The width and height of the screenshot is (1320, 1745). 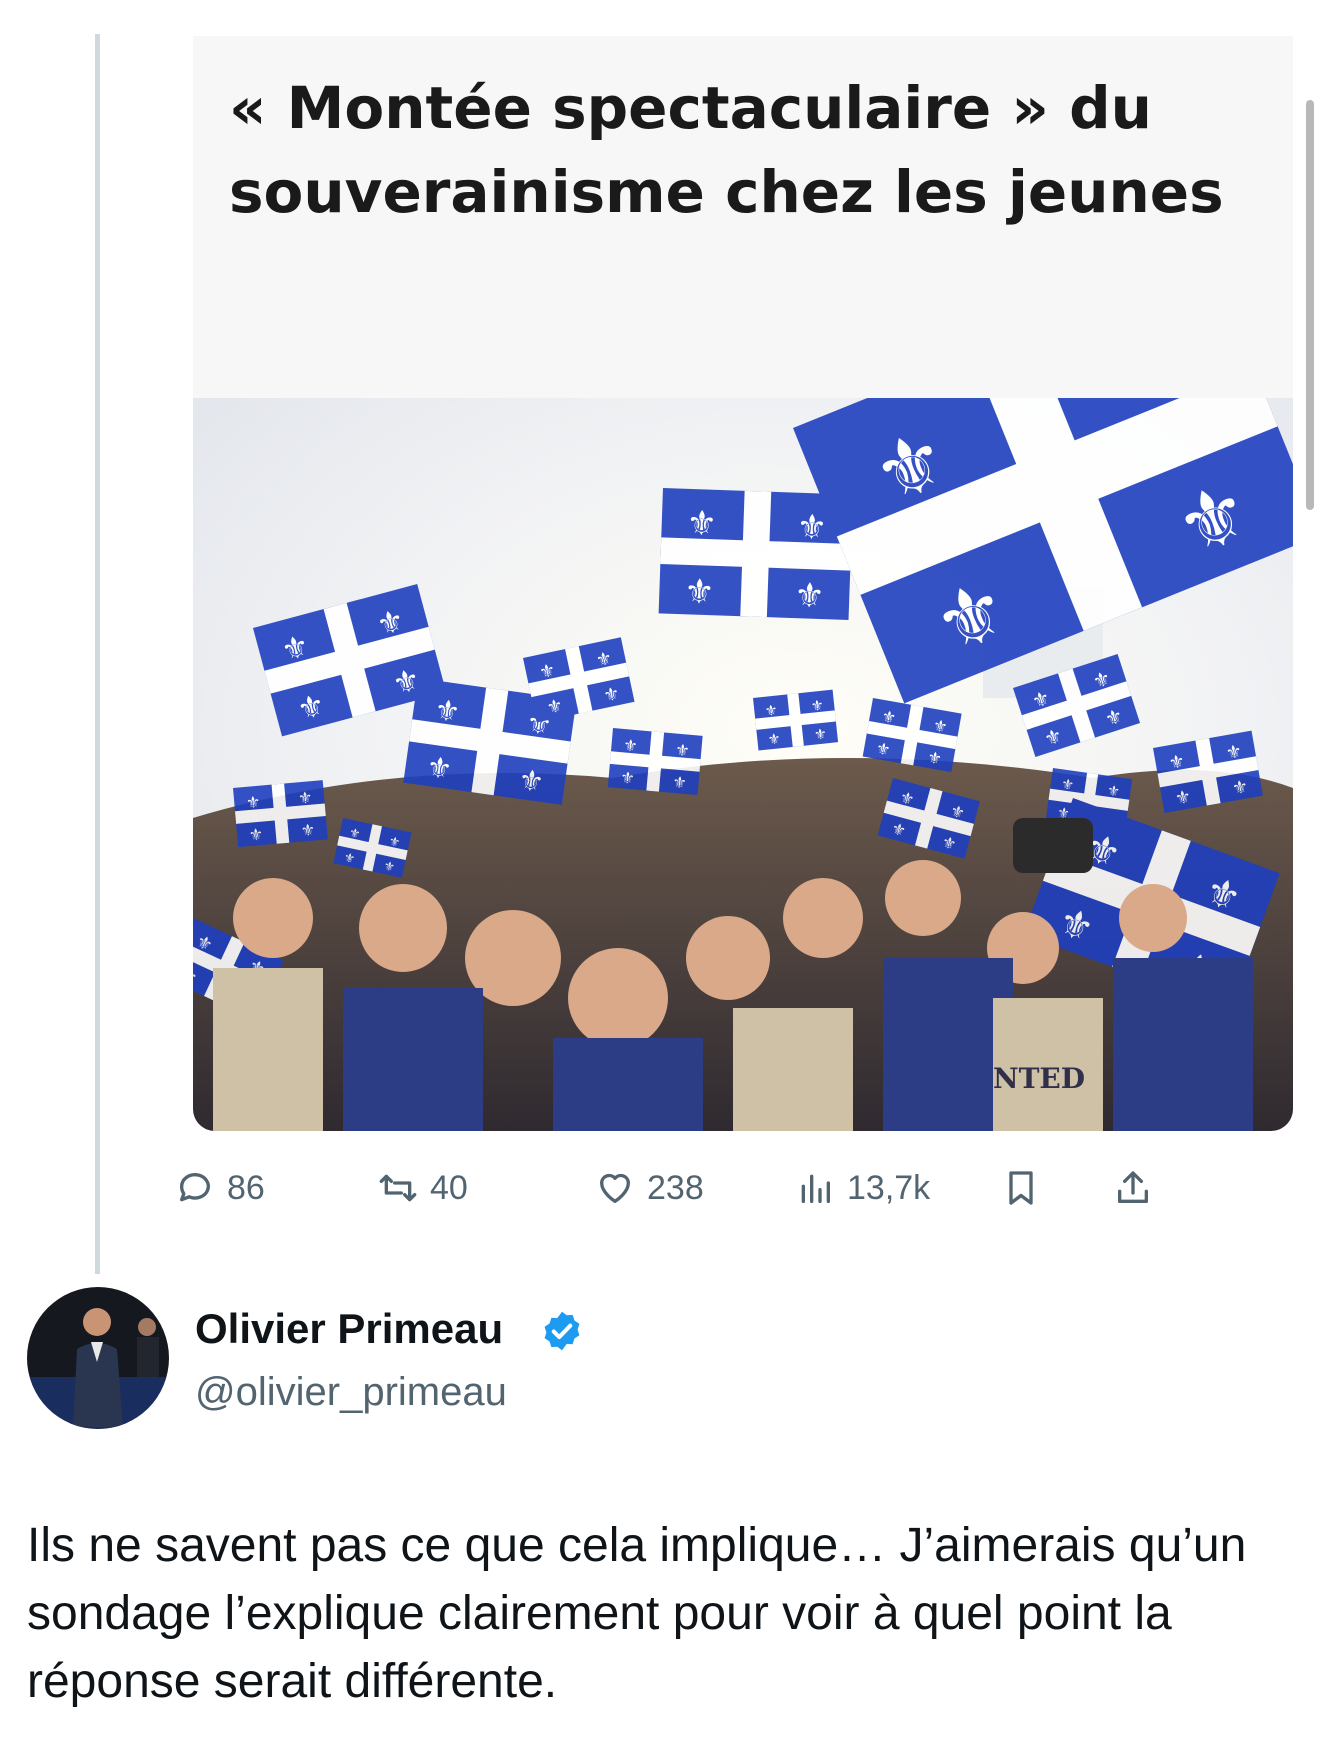 What do you see at coordinates (615, 1188) in the screenshot?
I see `heart-icon` at bounding box center [615, 1188].